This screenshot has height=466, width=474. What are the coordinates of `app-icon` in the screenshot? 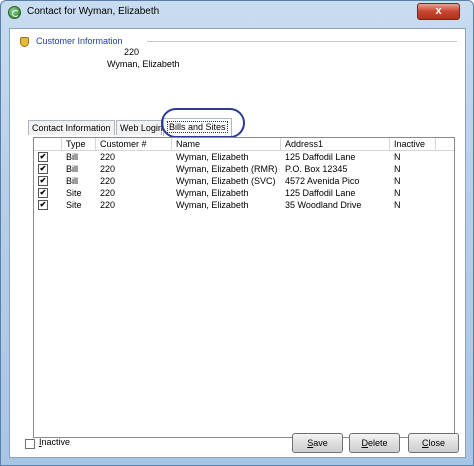 It's located at (14, 12).